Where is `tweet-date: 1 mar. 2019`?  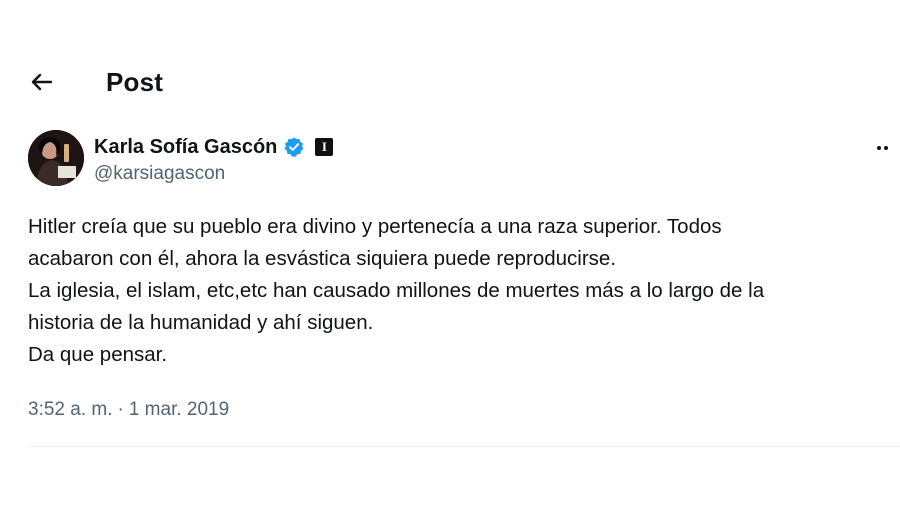 tweet-date: 1 mar. 2019 is located at coordinates (179, 410).